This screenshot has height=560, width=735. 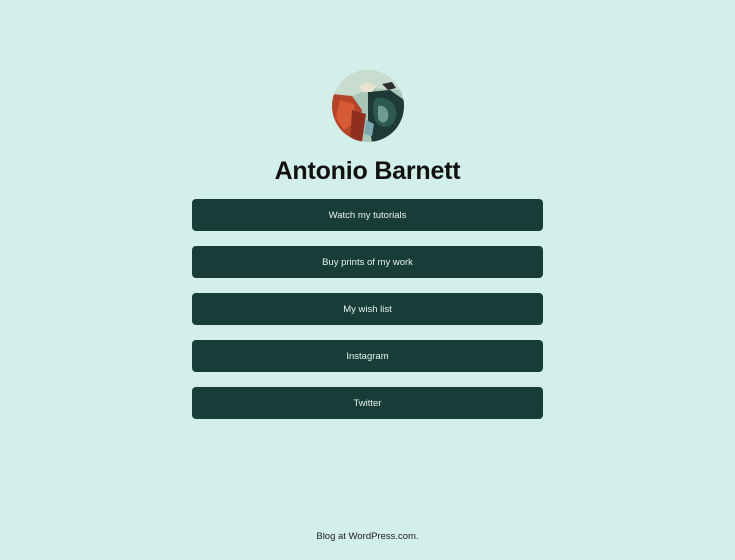 I want to click on footer: Blog at WordPress.com., so click(x=367, y=537).